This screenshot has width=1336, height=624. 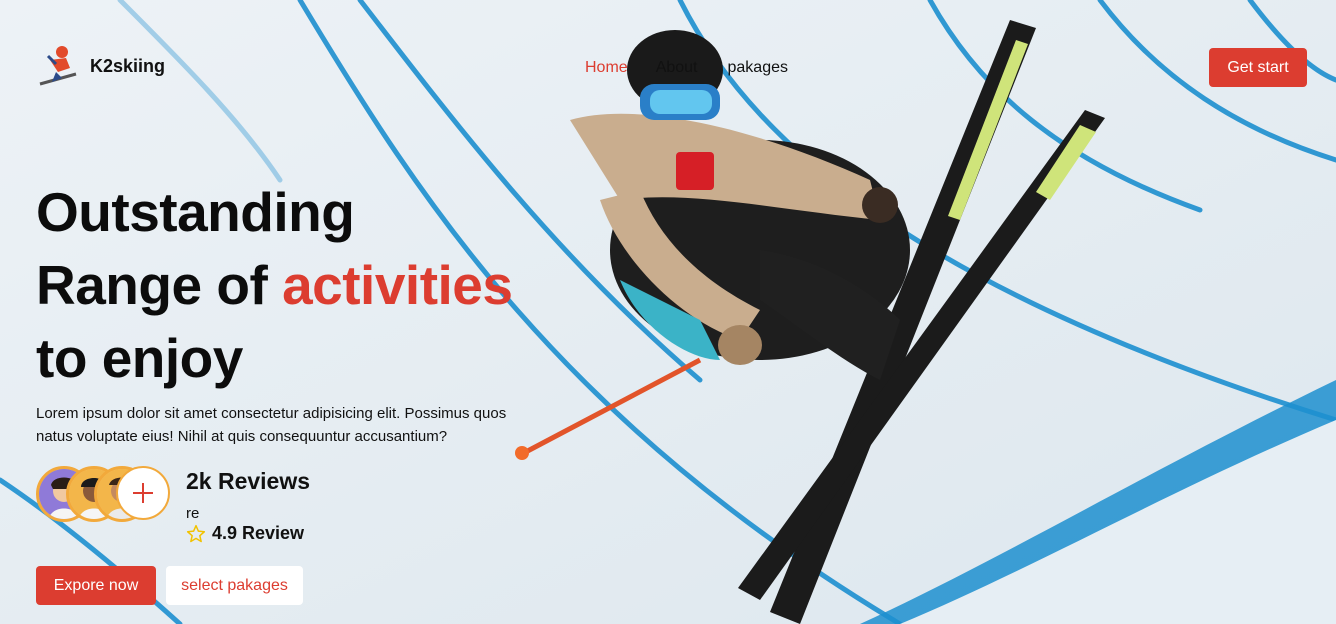 I want to click on brand-logo-link: K2skiing, so click(x=100, y=66).